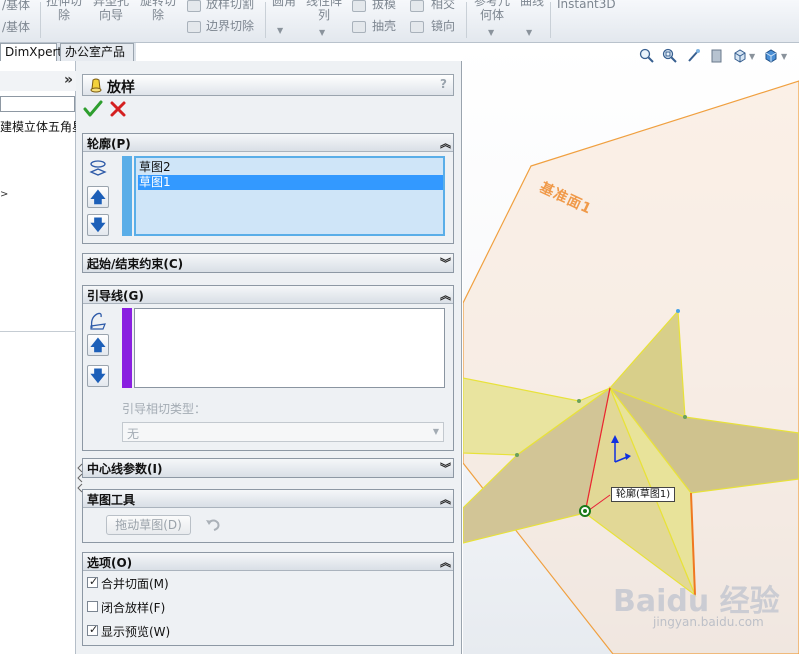  I want to click on group-sketch-tools-header: 草图工具 ︽, so click(268, 499).